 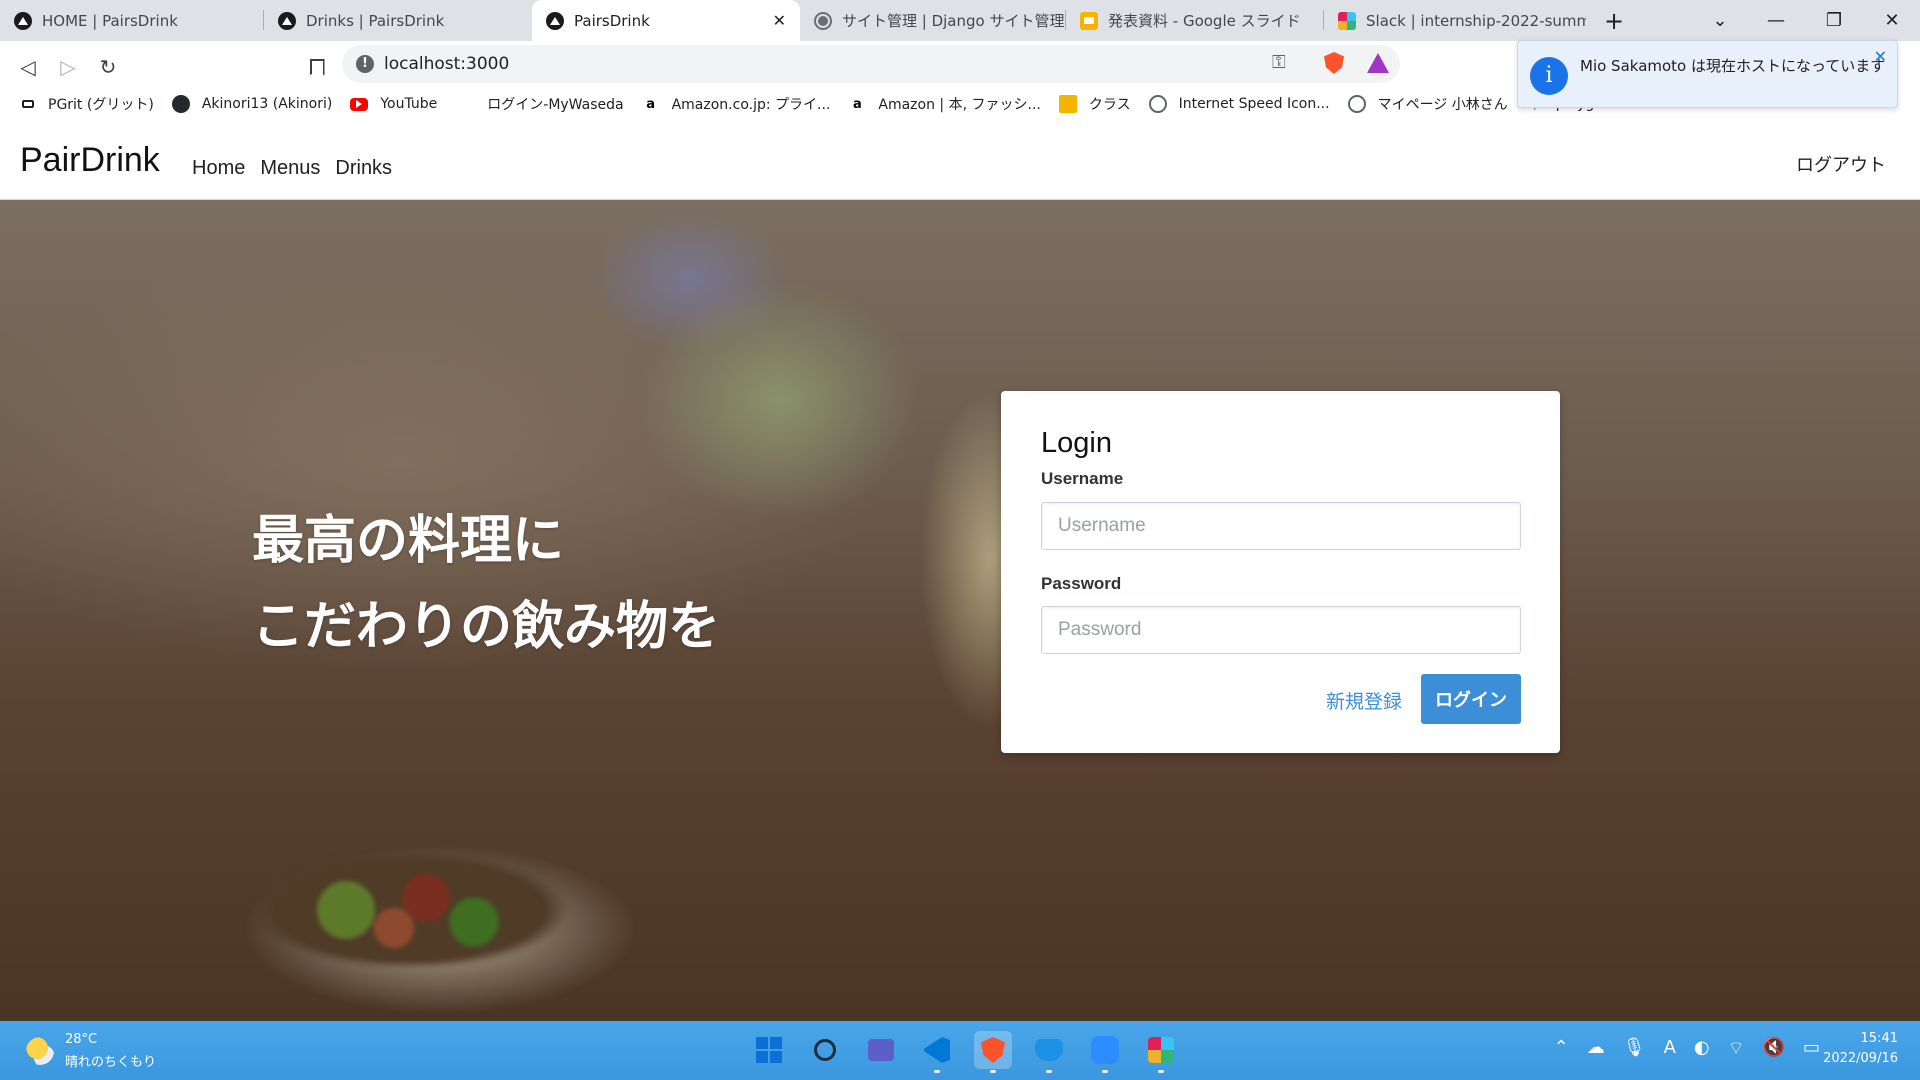 What do you see at coordinates (365, 64) in the screenshot?
I see `site-info-icon: !` at bounding box center [365, 64].